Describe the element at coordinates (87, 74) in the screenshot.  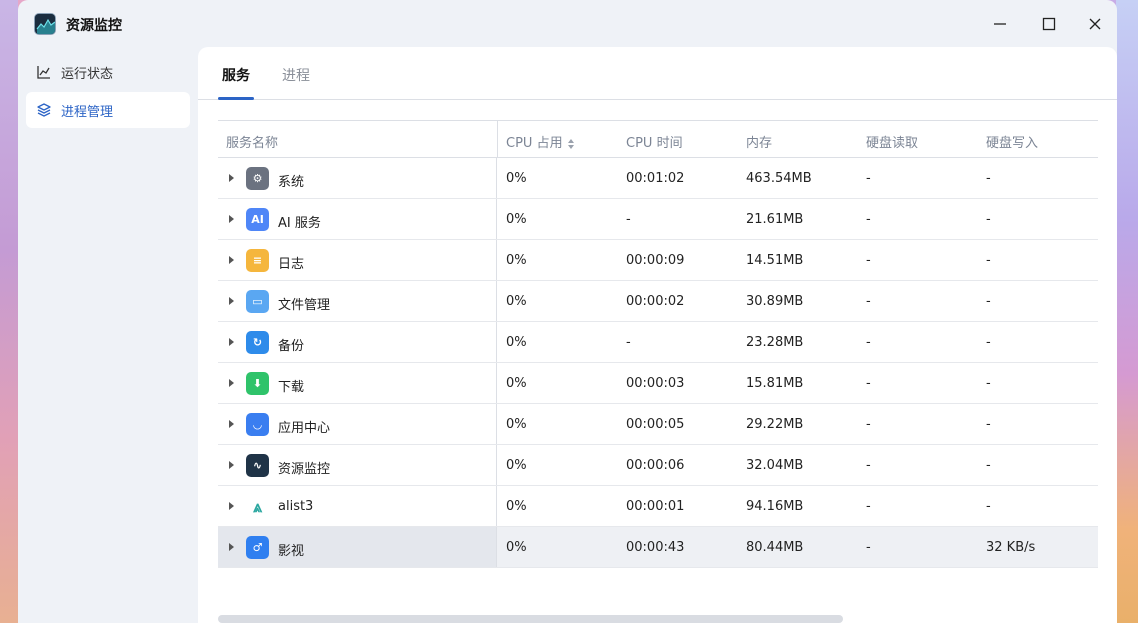
I see `sidebar-item-label: 运行状态` at that location.